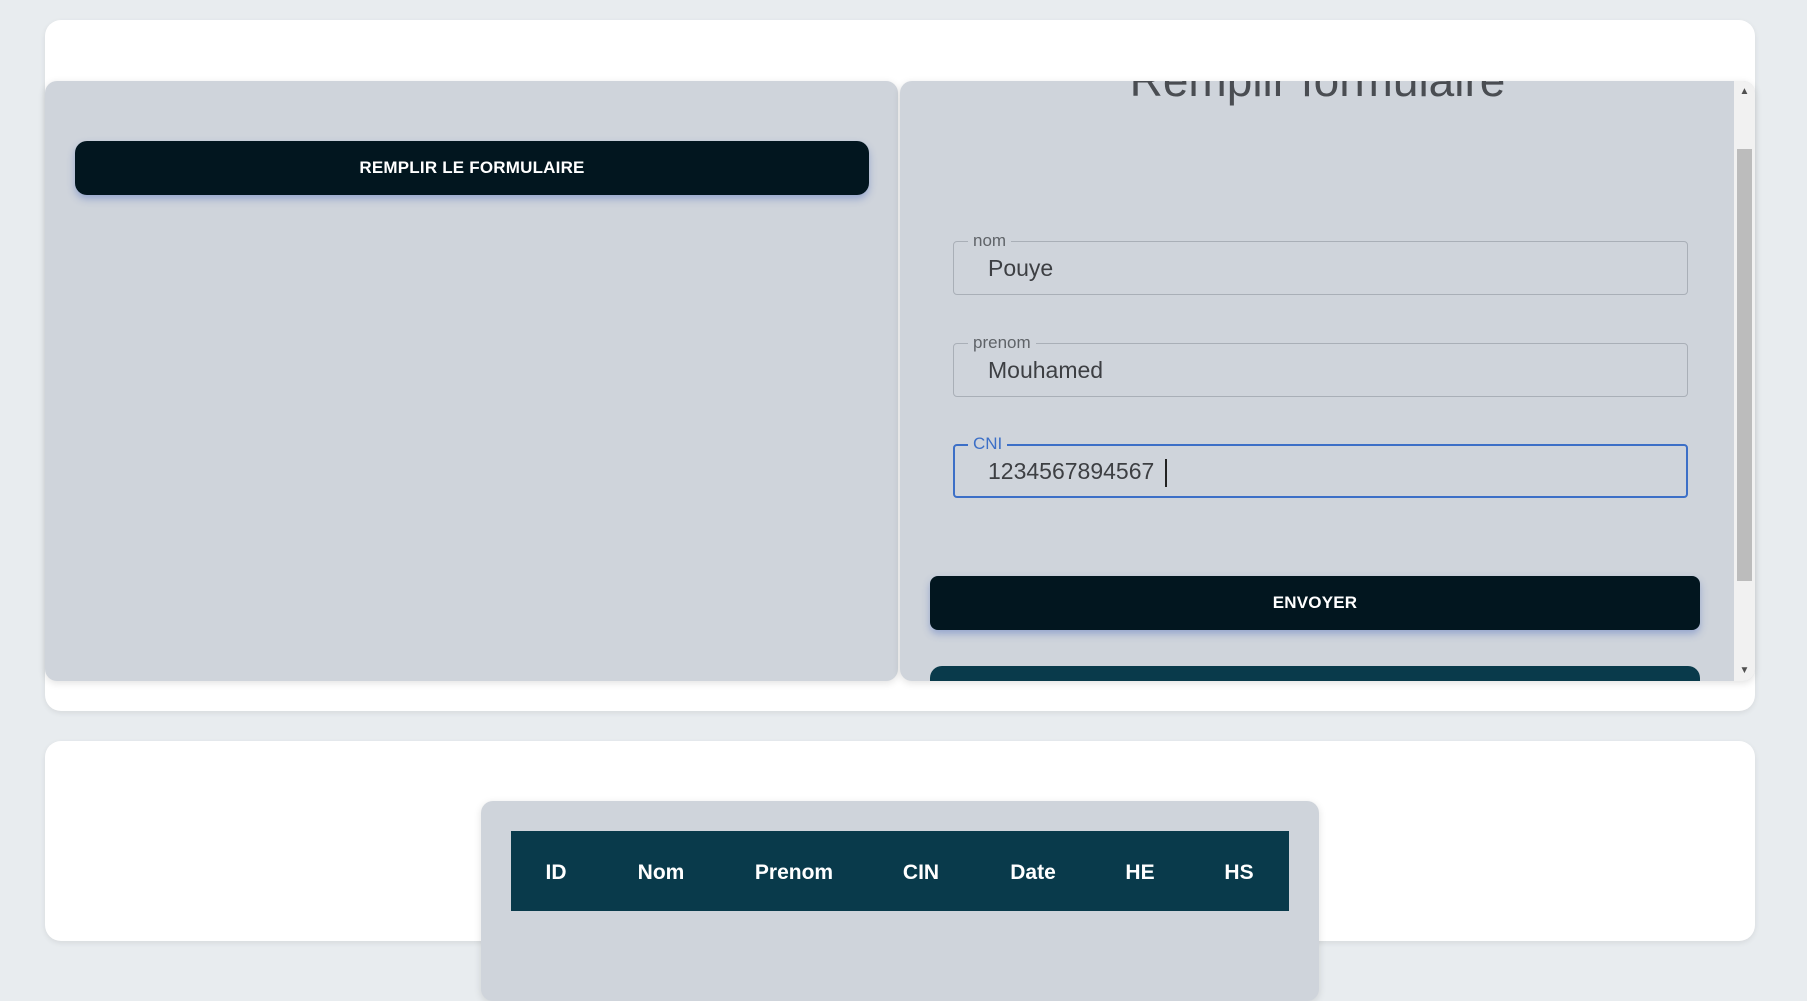 This screenshot has width=1807, height=1001. I want to click on column-header-cin: CIN, so click(921, 872).